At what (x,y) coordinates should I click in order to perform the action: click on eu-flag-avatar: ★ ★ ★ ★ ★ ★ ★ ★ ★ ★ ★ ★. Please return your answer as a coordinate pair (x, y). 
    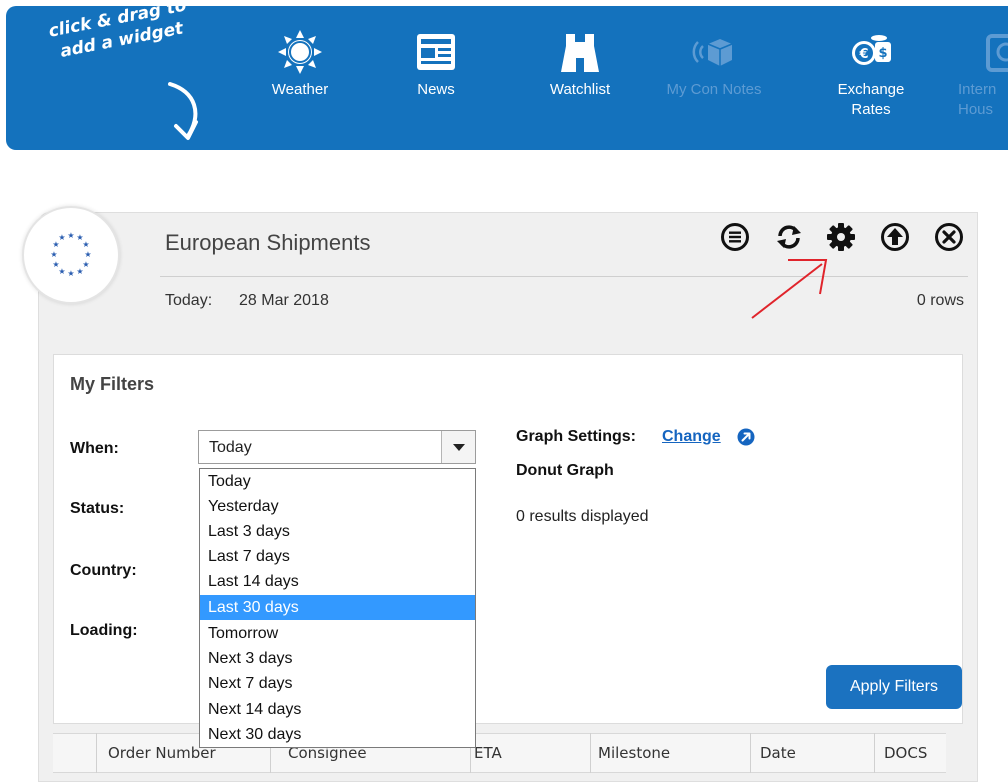
    Looking at the image, I should click on (71, 255).